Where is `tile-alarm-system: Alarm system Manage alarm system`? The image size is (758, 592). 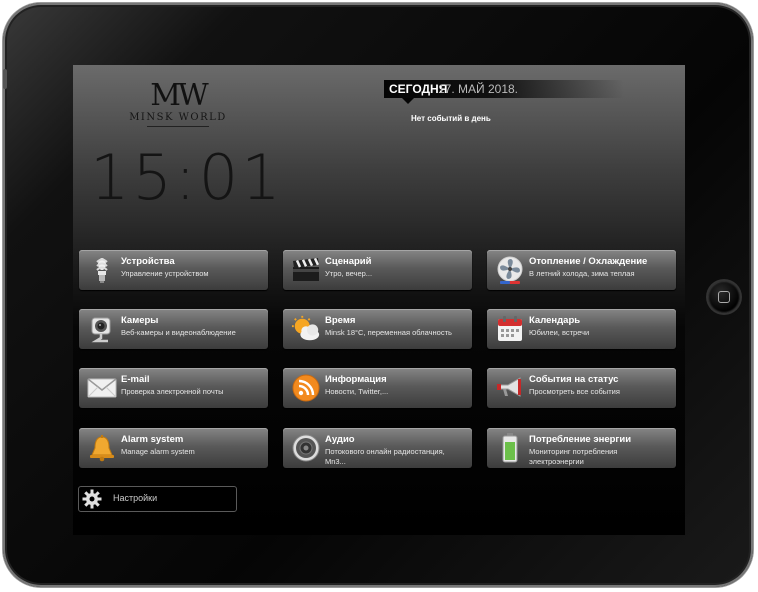
tile-alarm-system: Alarm system Manage alarm system is located at coordinates (173, 448).